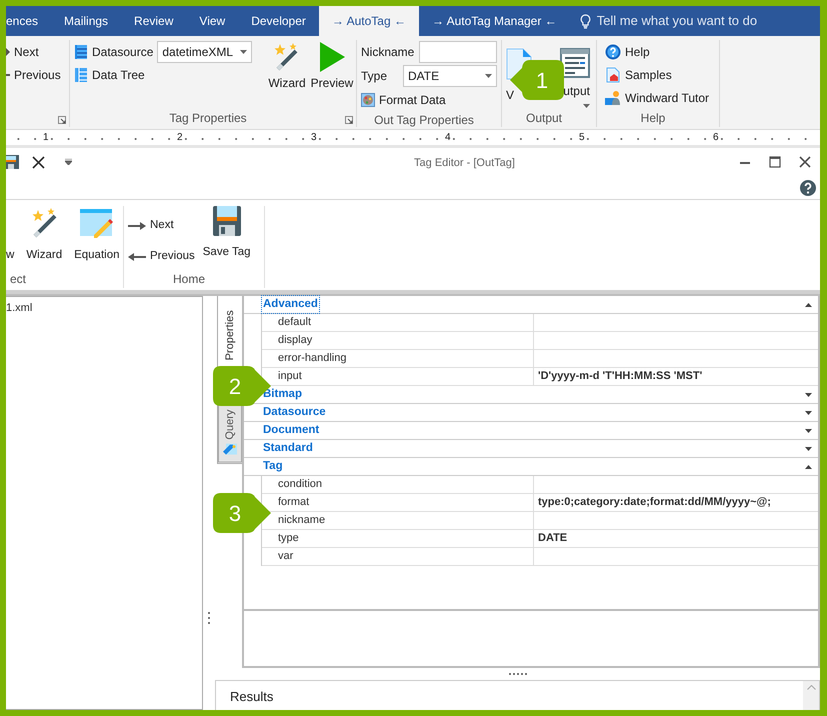 The width and height of the screenshot is (827, 716). Describe the element at coordinates (544, 118) in the screenshot. I see `group-label: Output` at that location.